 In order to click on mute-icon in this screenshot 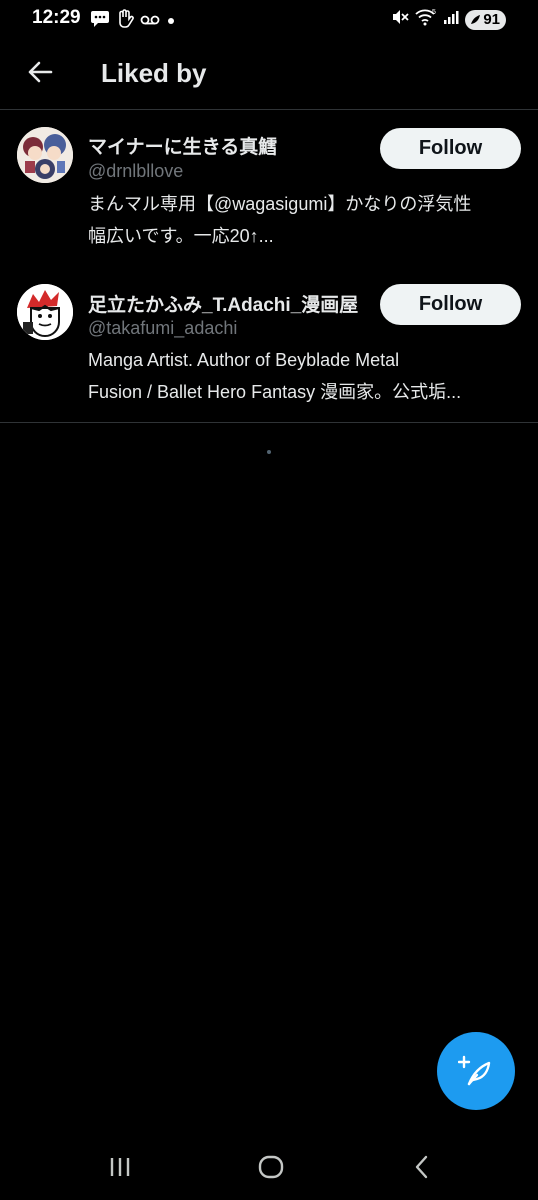, I will do `click(400, 19)`.